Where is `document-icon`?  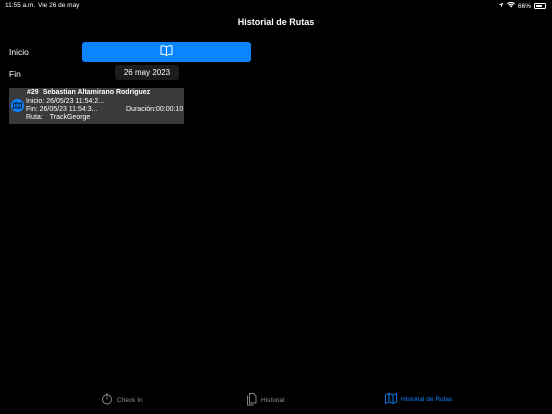 document-icon is located at coordinates (251, 400).